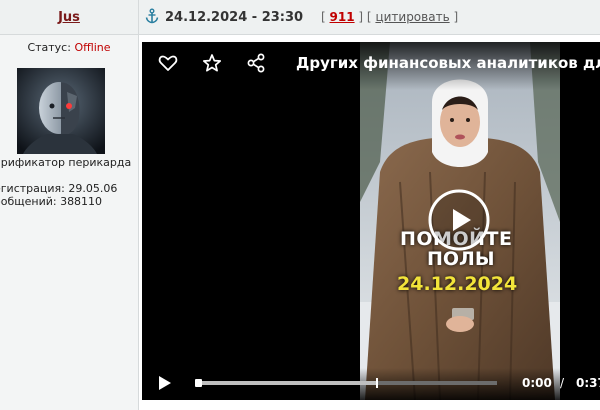  Describe the element at coordinates (286, 383) in the screenshot. I see `progress-buffered` at that location.